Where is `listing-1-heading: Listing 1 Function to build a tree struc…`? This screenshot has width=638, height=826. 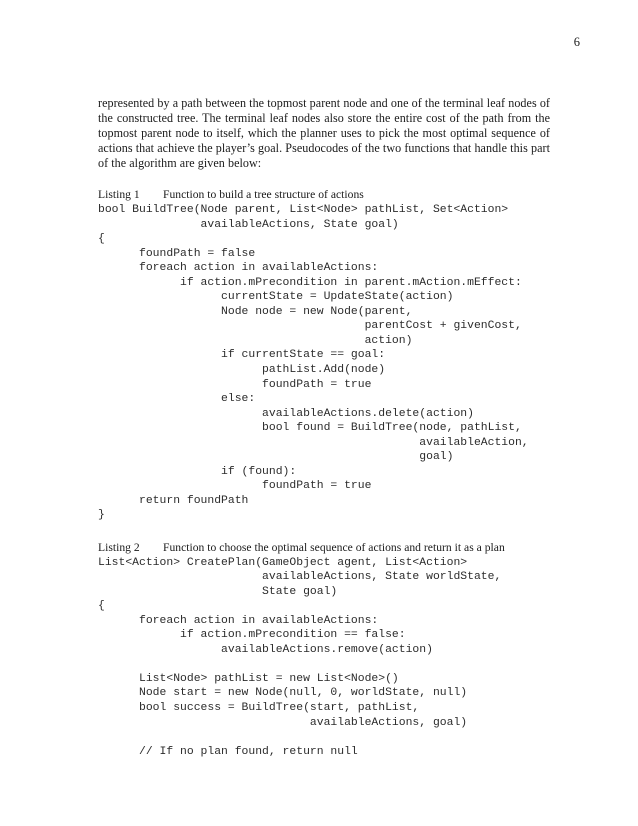
listing-1-heading: Listing 1 Function to build a tree struc… is located at coordinates (231, 195).